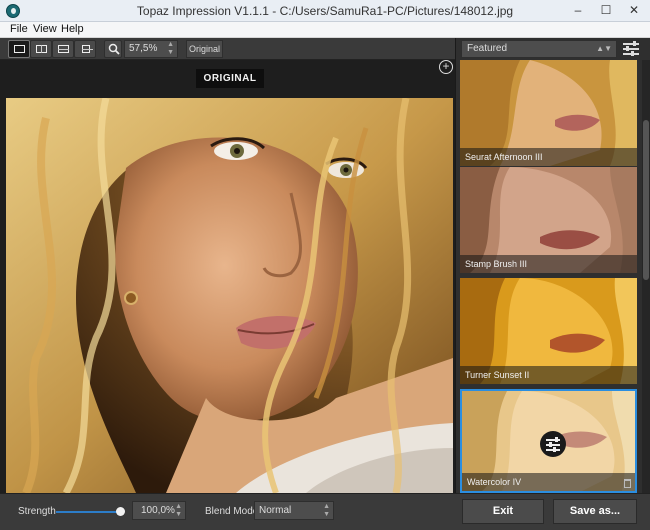 The image size is (650, 530). Describe the element at coordinates (548, 482) in the screenshot. I see `preset-name: Watercolor IV` at that location.